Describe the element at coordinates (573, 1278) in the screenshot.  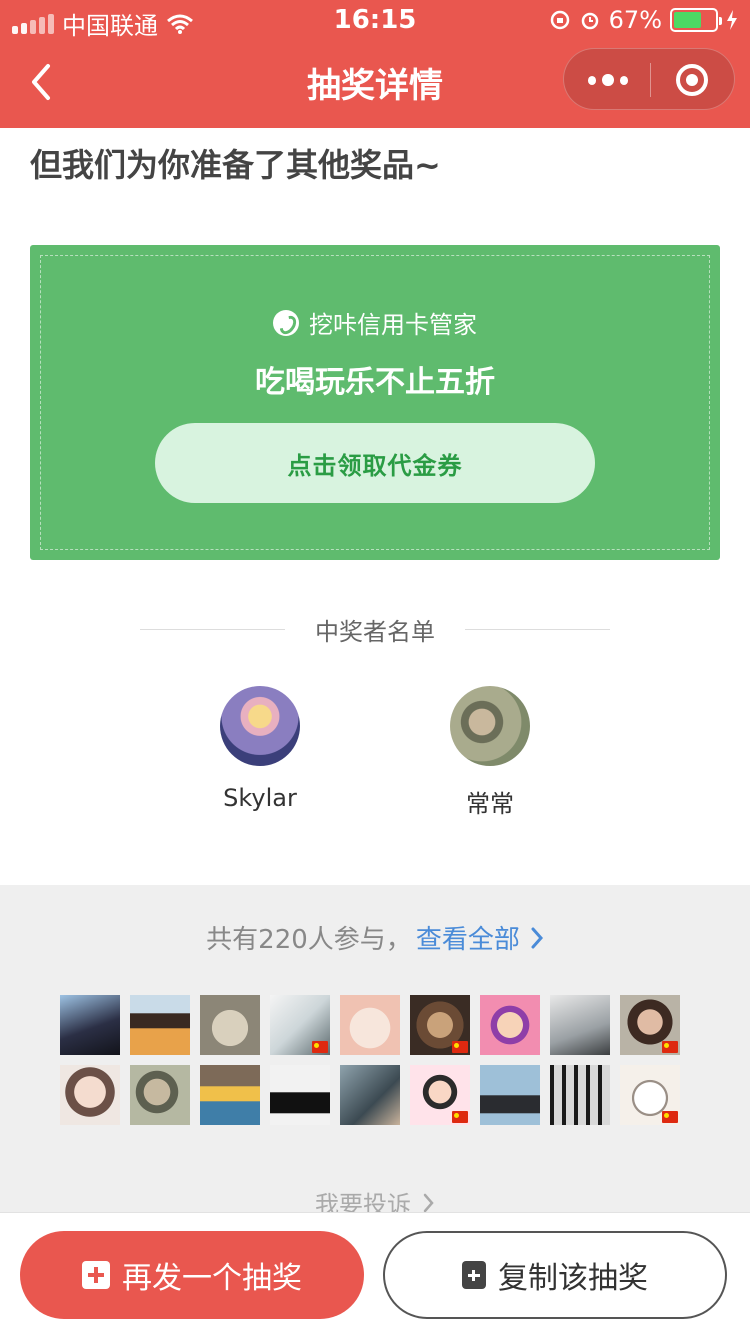
I see `copy-lottery-label: 复制该抽奖` at that location.